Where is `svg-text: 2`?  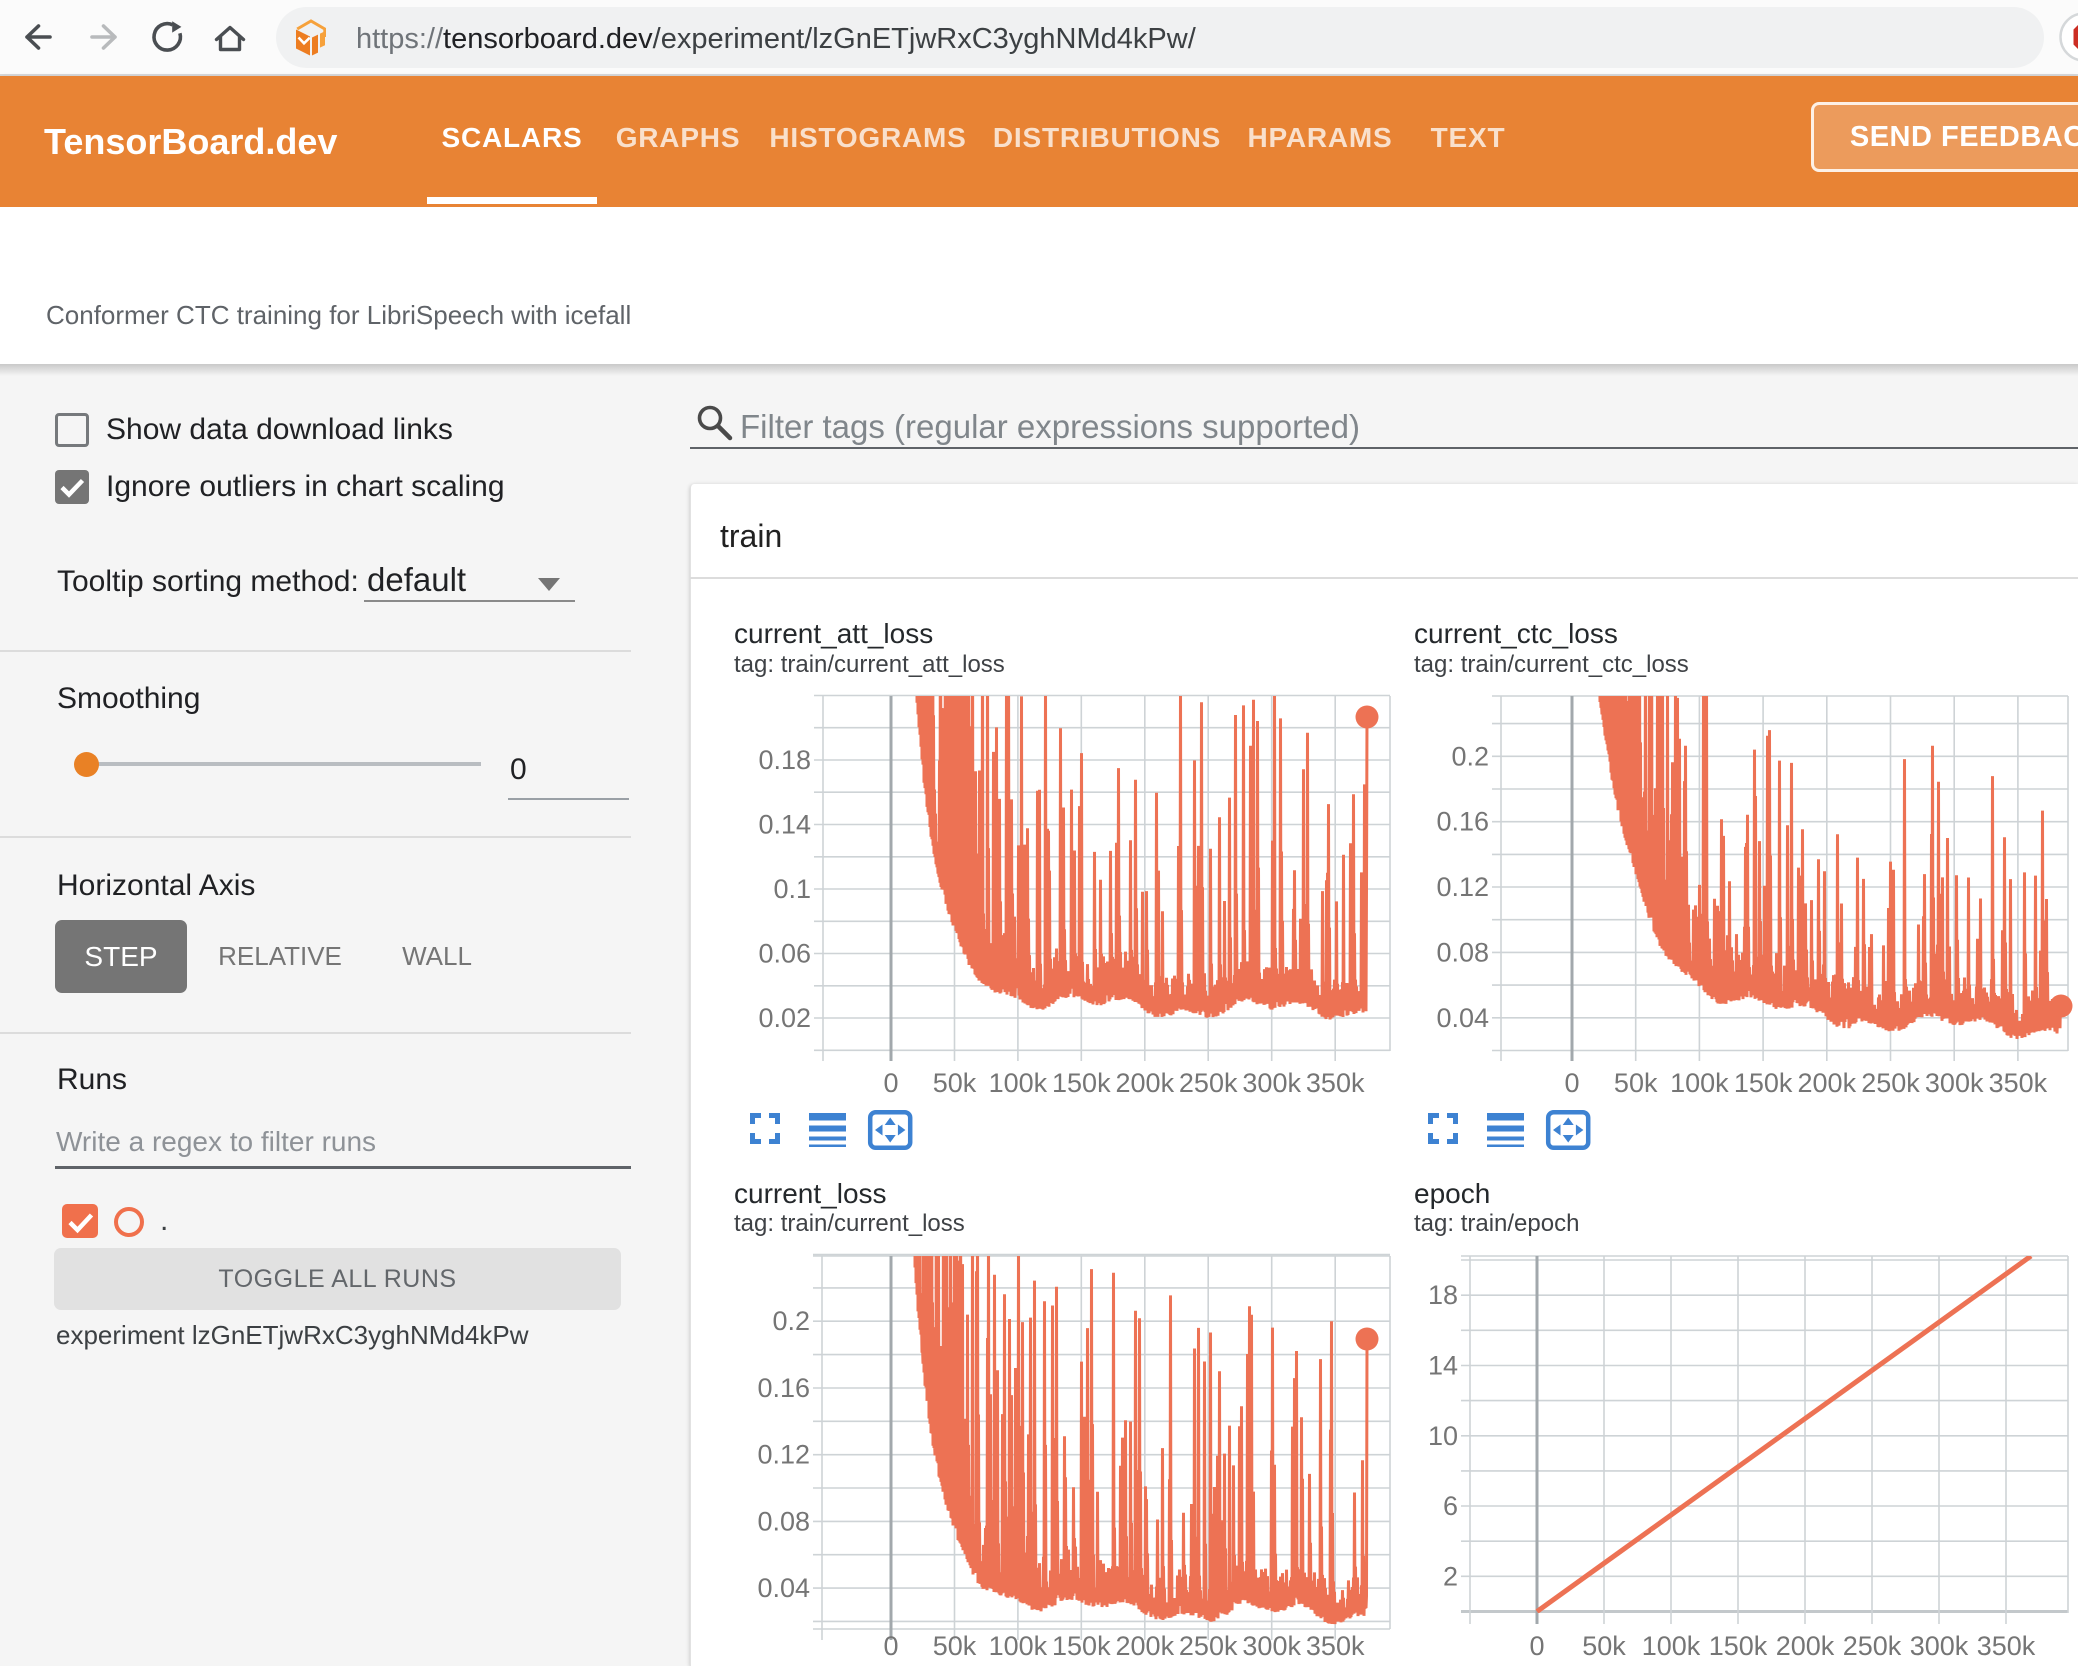
svg-text: 2 is located at coordinates (1450, 1576).